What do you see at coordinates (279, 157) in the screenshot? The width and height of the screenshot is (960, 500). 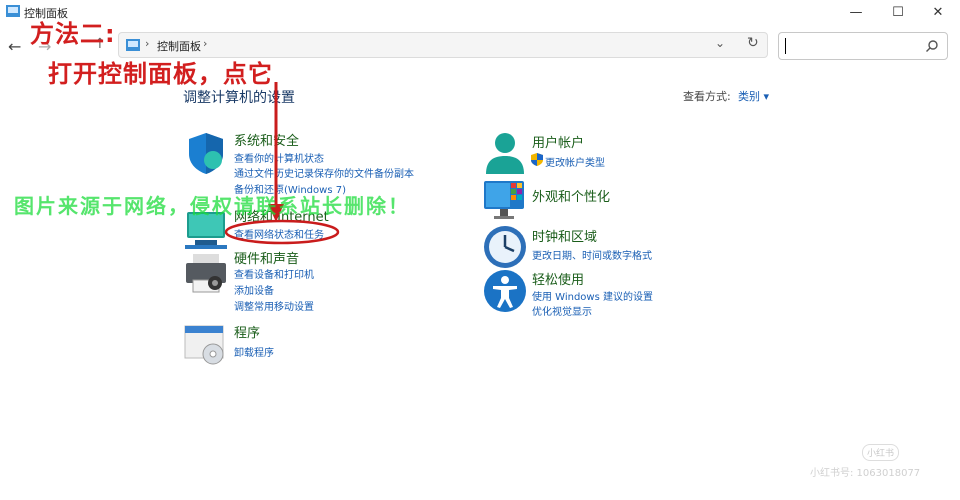 I see `link-view-computer-status: 查看你的计算机状态` at bounding box center [279, 157].